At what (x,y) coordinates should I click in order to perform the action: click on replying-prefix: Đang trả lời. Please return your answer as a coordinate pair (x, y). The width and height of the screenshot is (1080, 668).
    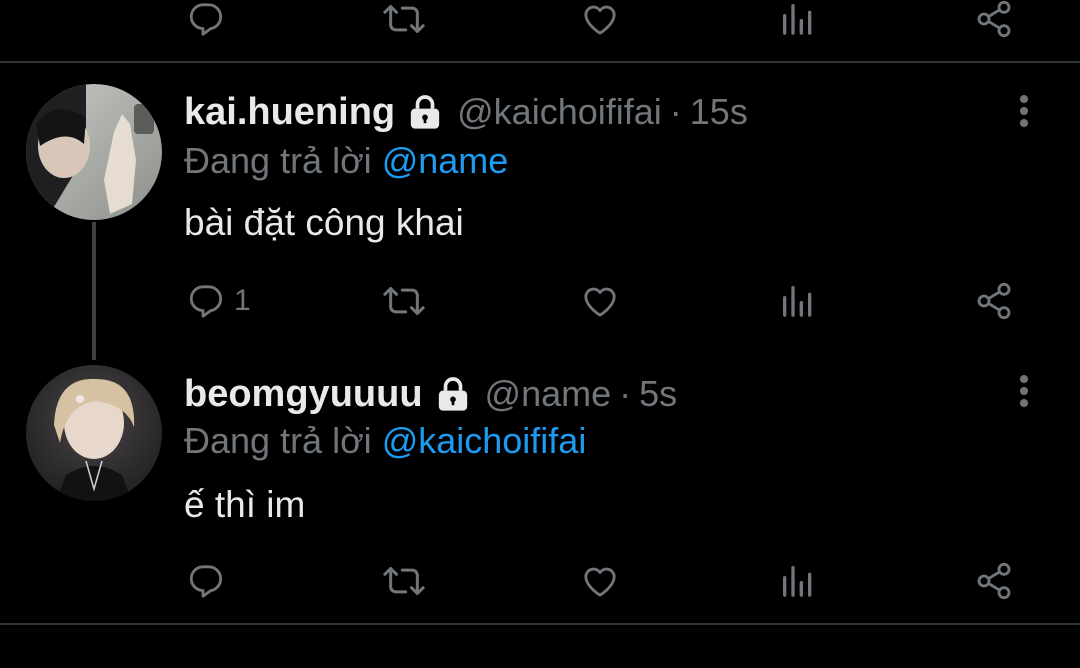
    Looking at the image, I should click on (278, 440).